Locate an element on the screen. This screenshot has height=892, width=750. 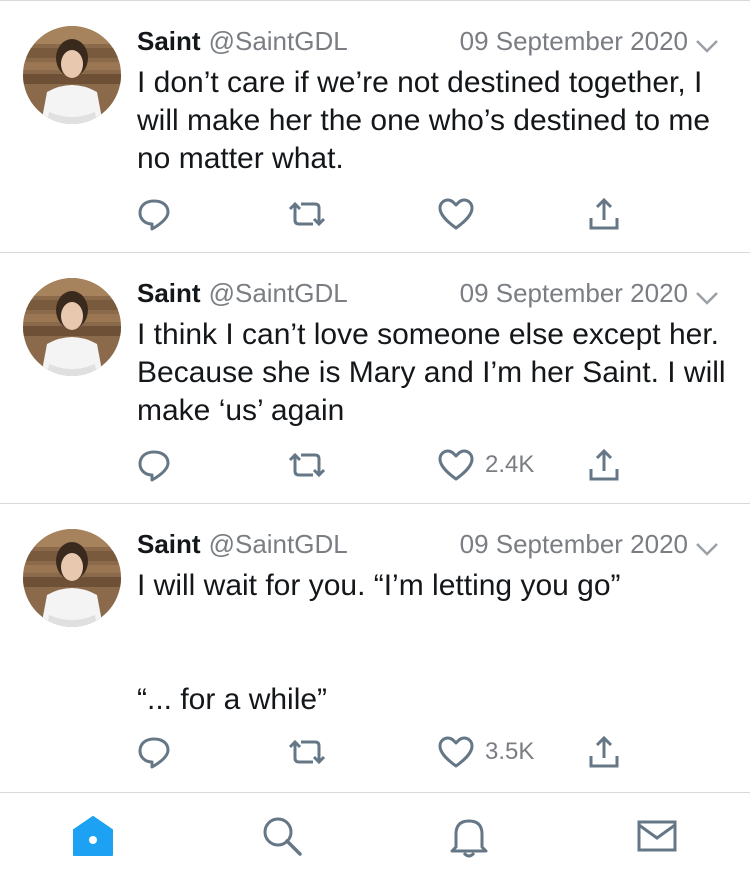
tab-notifications is located at coordinates (469, 836).